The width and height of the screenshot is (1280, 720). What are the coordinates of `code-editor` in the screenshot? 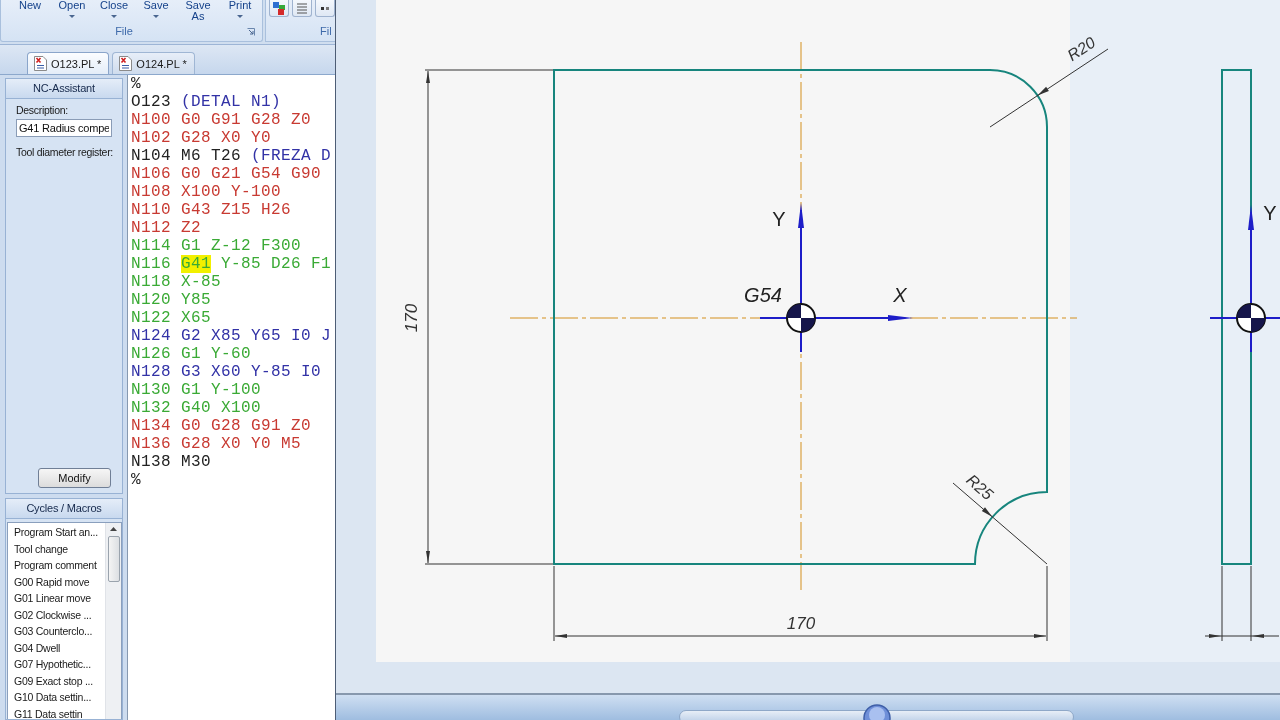 It's located at (231, 397).